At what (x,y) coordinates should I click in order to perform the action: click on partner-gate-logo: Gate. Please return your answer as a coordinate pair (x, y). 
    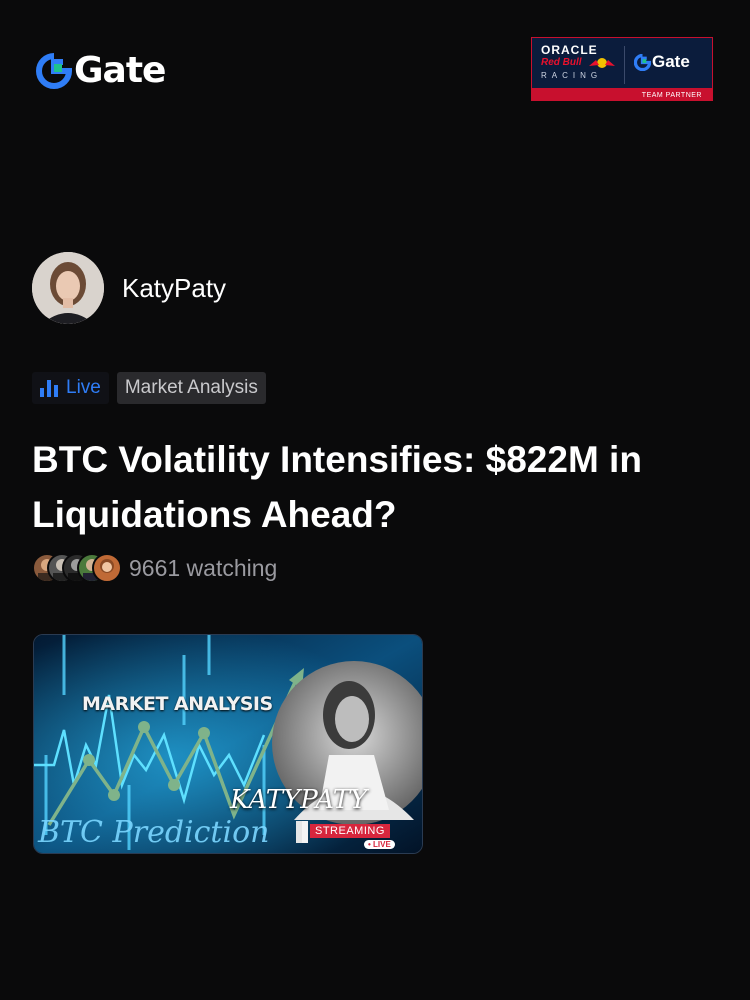
    Looking at the image, I should click on (662, 62).